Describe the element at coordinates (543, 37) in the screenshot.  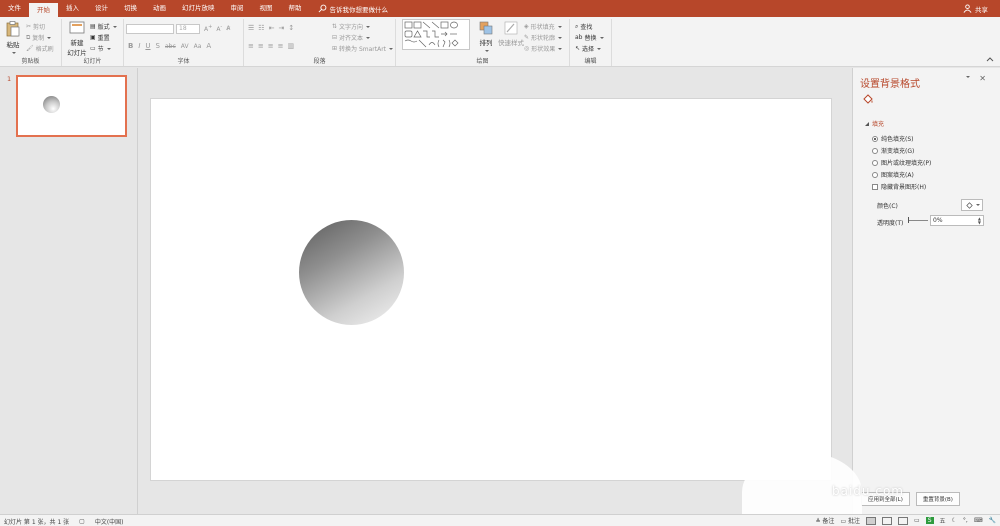
I see `shape-outline-button: ✎ 形状轮廓` at that location.